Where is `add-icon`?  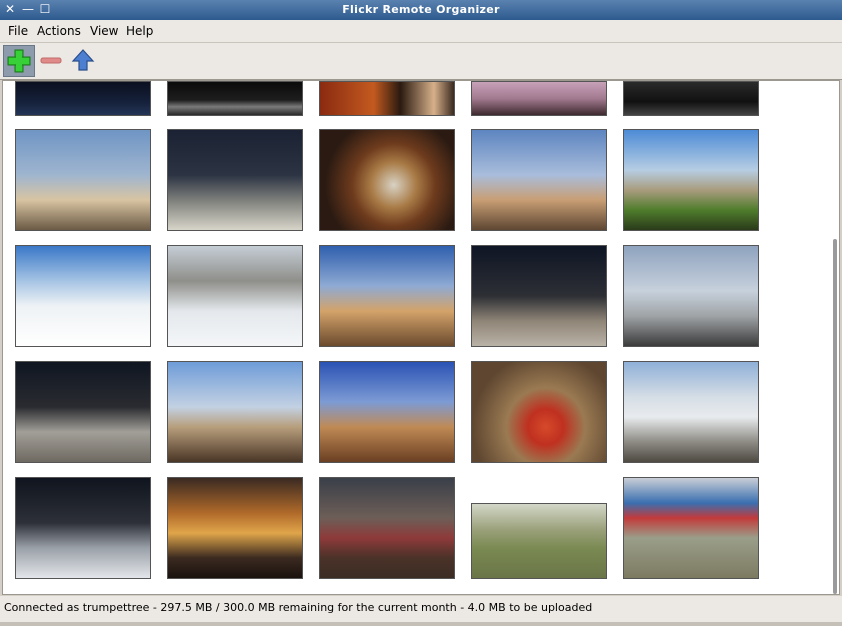 add-icon is located at coordinates (19, 61).